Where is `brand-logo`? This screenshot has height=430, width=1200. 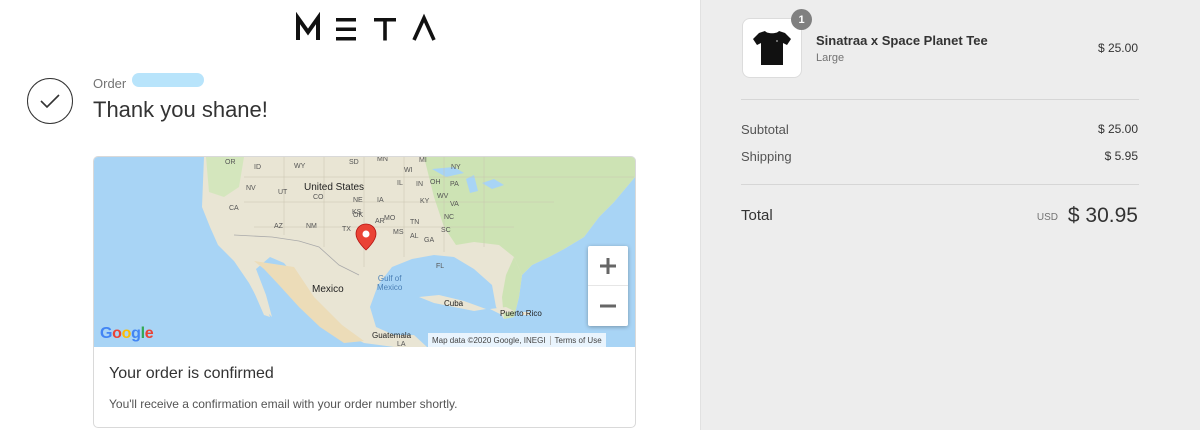 brand-logo is located at coordinates (366, 28).